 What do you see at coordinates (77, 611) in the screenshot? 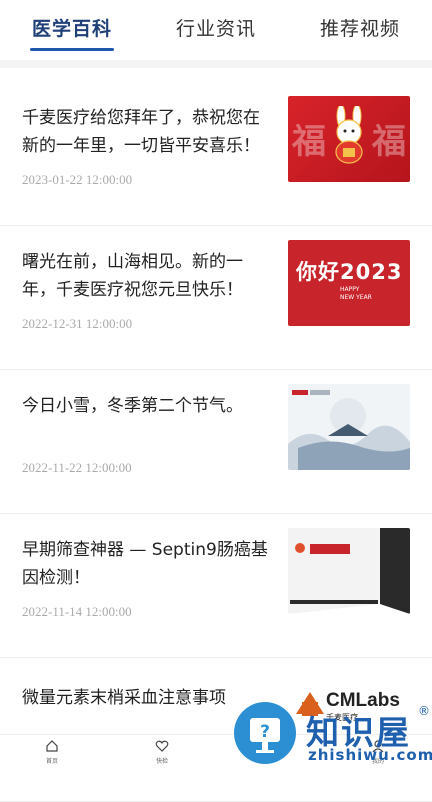
I see `article-date: 2022-11-14 12:00:00` at bounding box center [77, 611].